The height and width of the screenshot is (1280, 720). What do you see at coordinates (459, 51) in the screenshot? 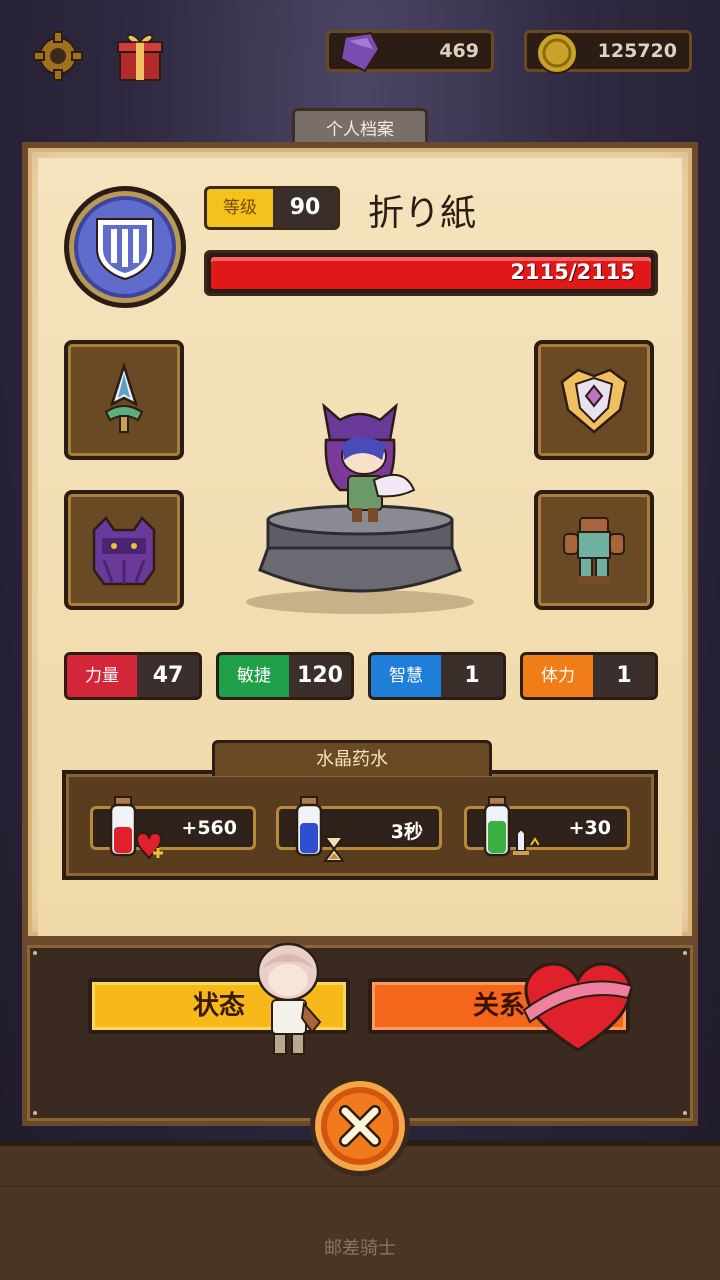
I see `gem-count: 469` at bounding box center [459, 51].